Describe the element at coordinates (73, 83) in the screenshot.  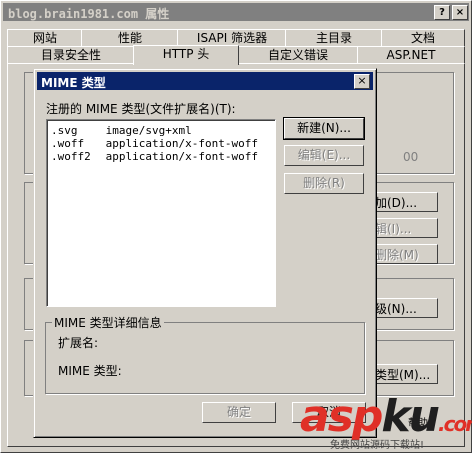
I see `dialog-title: MIME 类型` at that location.